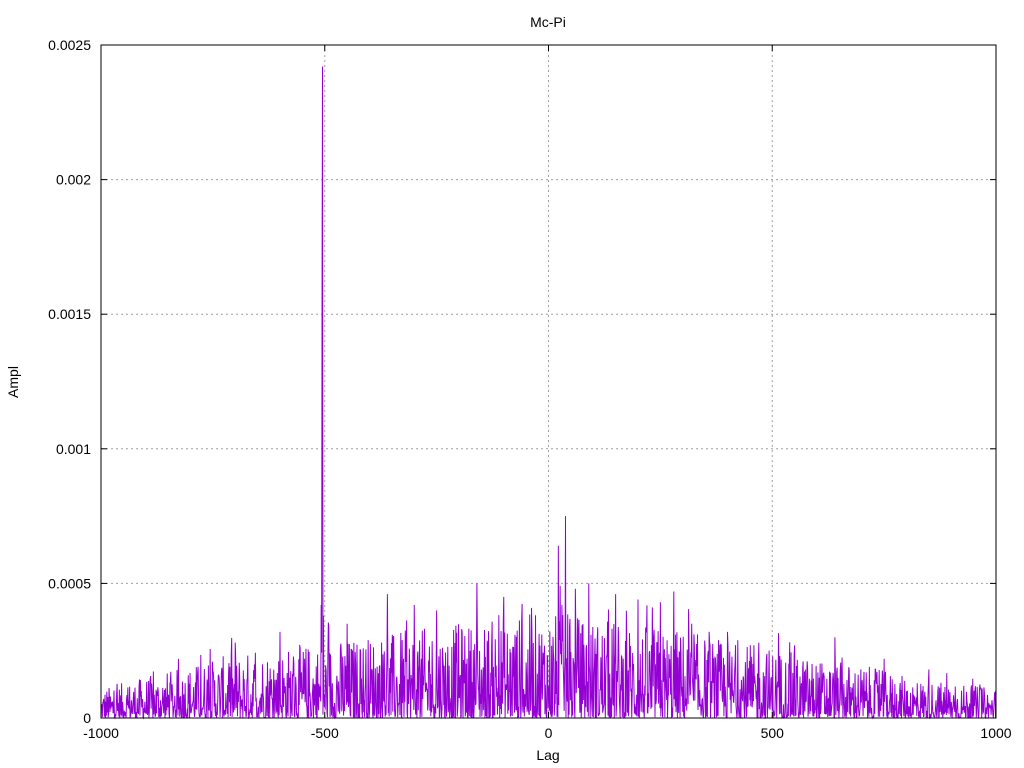 The image size is (1024, 768). What do you see at coordinates (87, 718) in the screenshot?
I see `y-tick-label: 0` at bounding box center [87, 718].